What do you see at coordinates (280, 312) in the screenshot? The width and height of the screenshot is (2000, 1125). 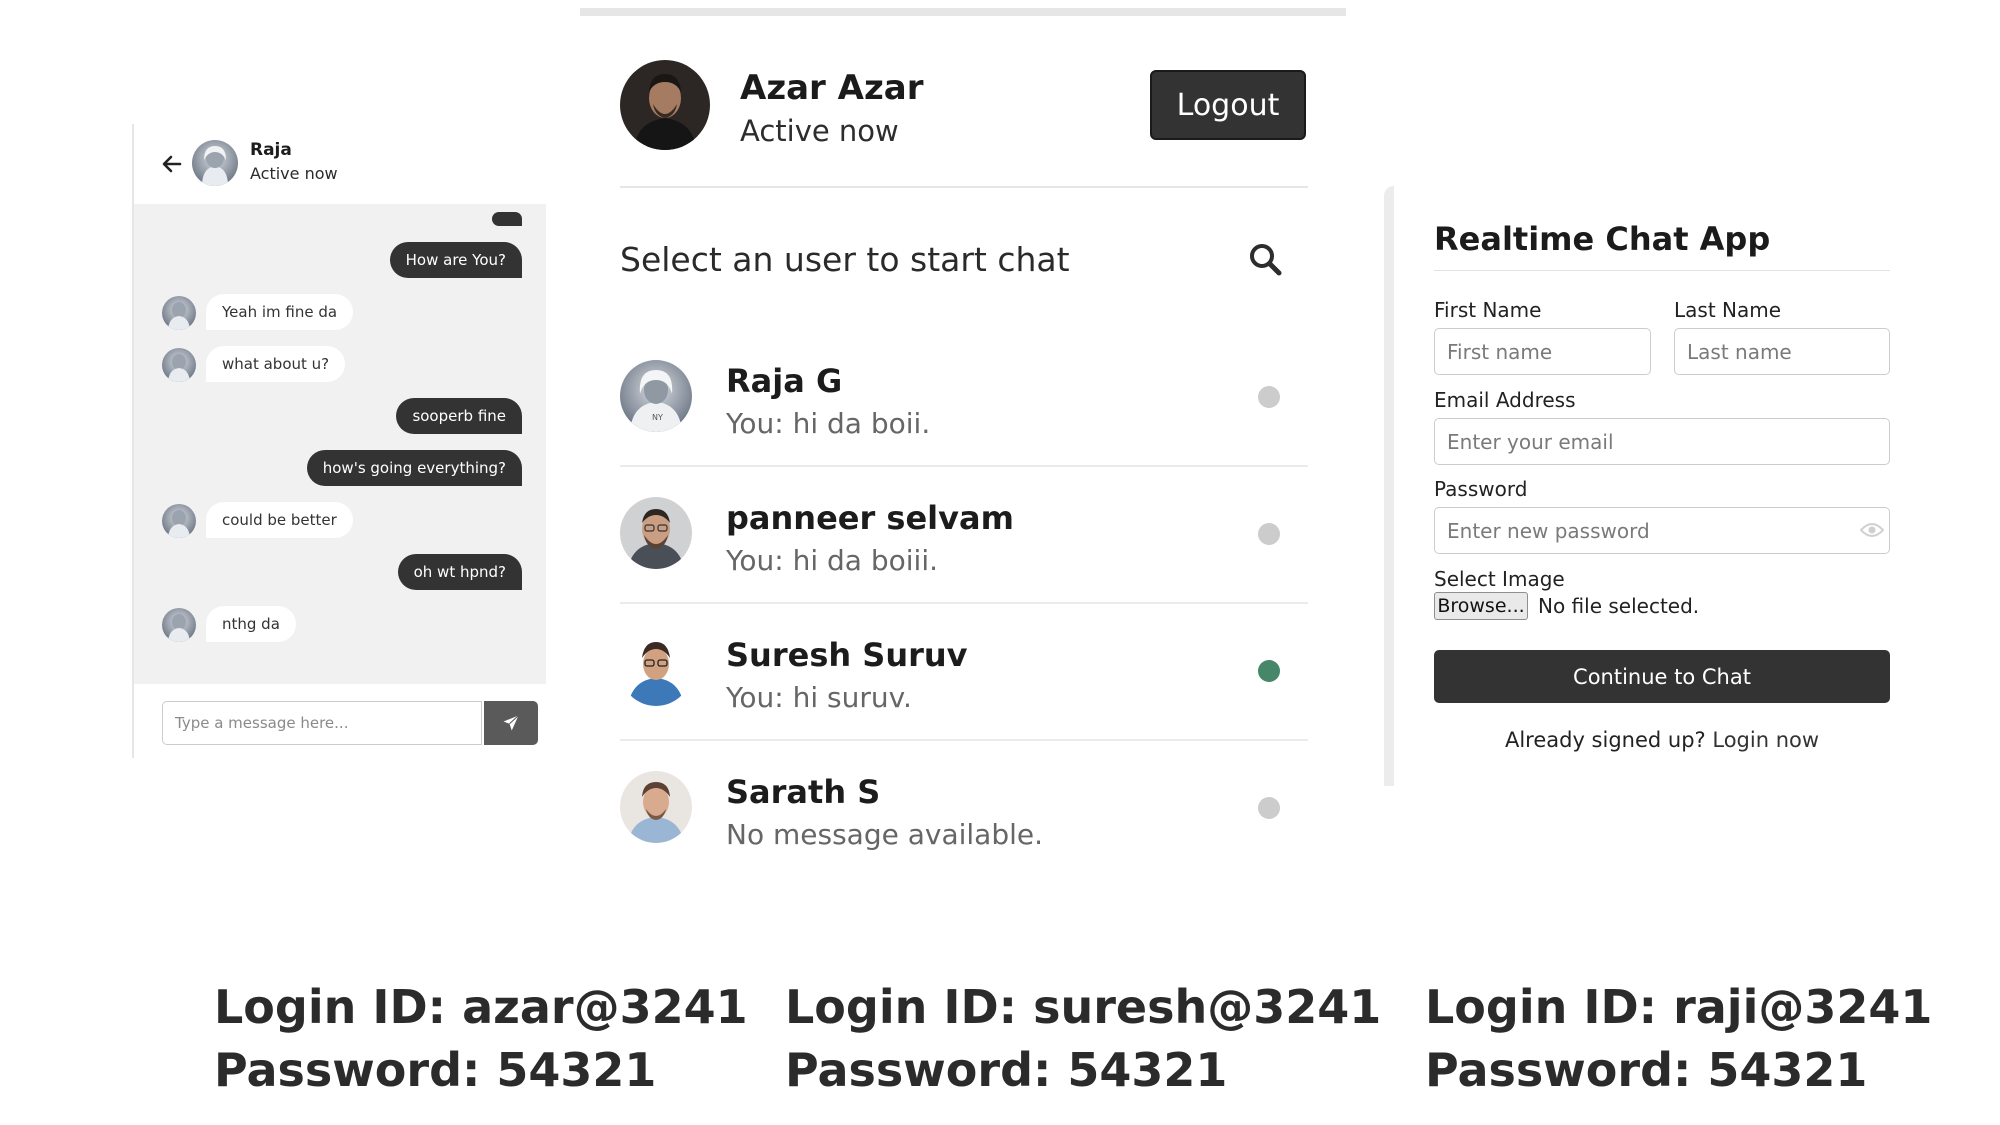 I see `incoming-message: Yeah im fine da` at bounding box center [280, 312].